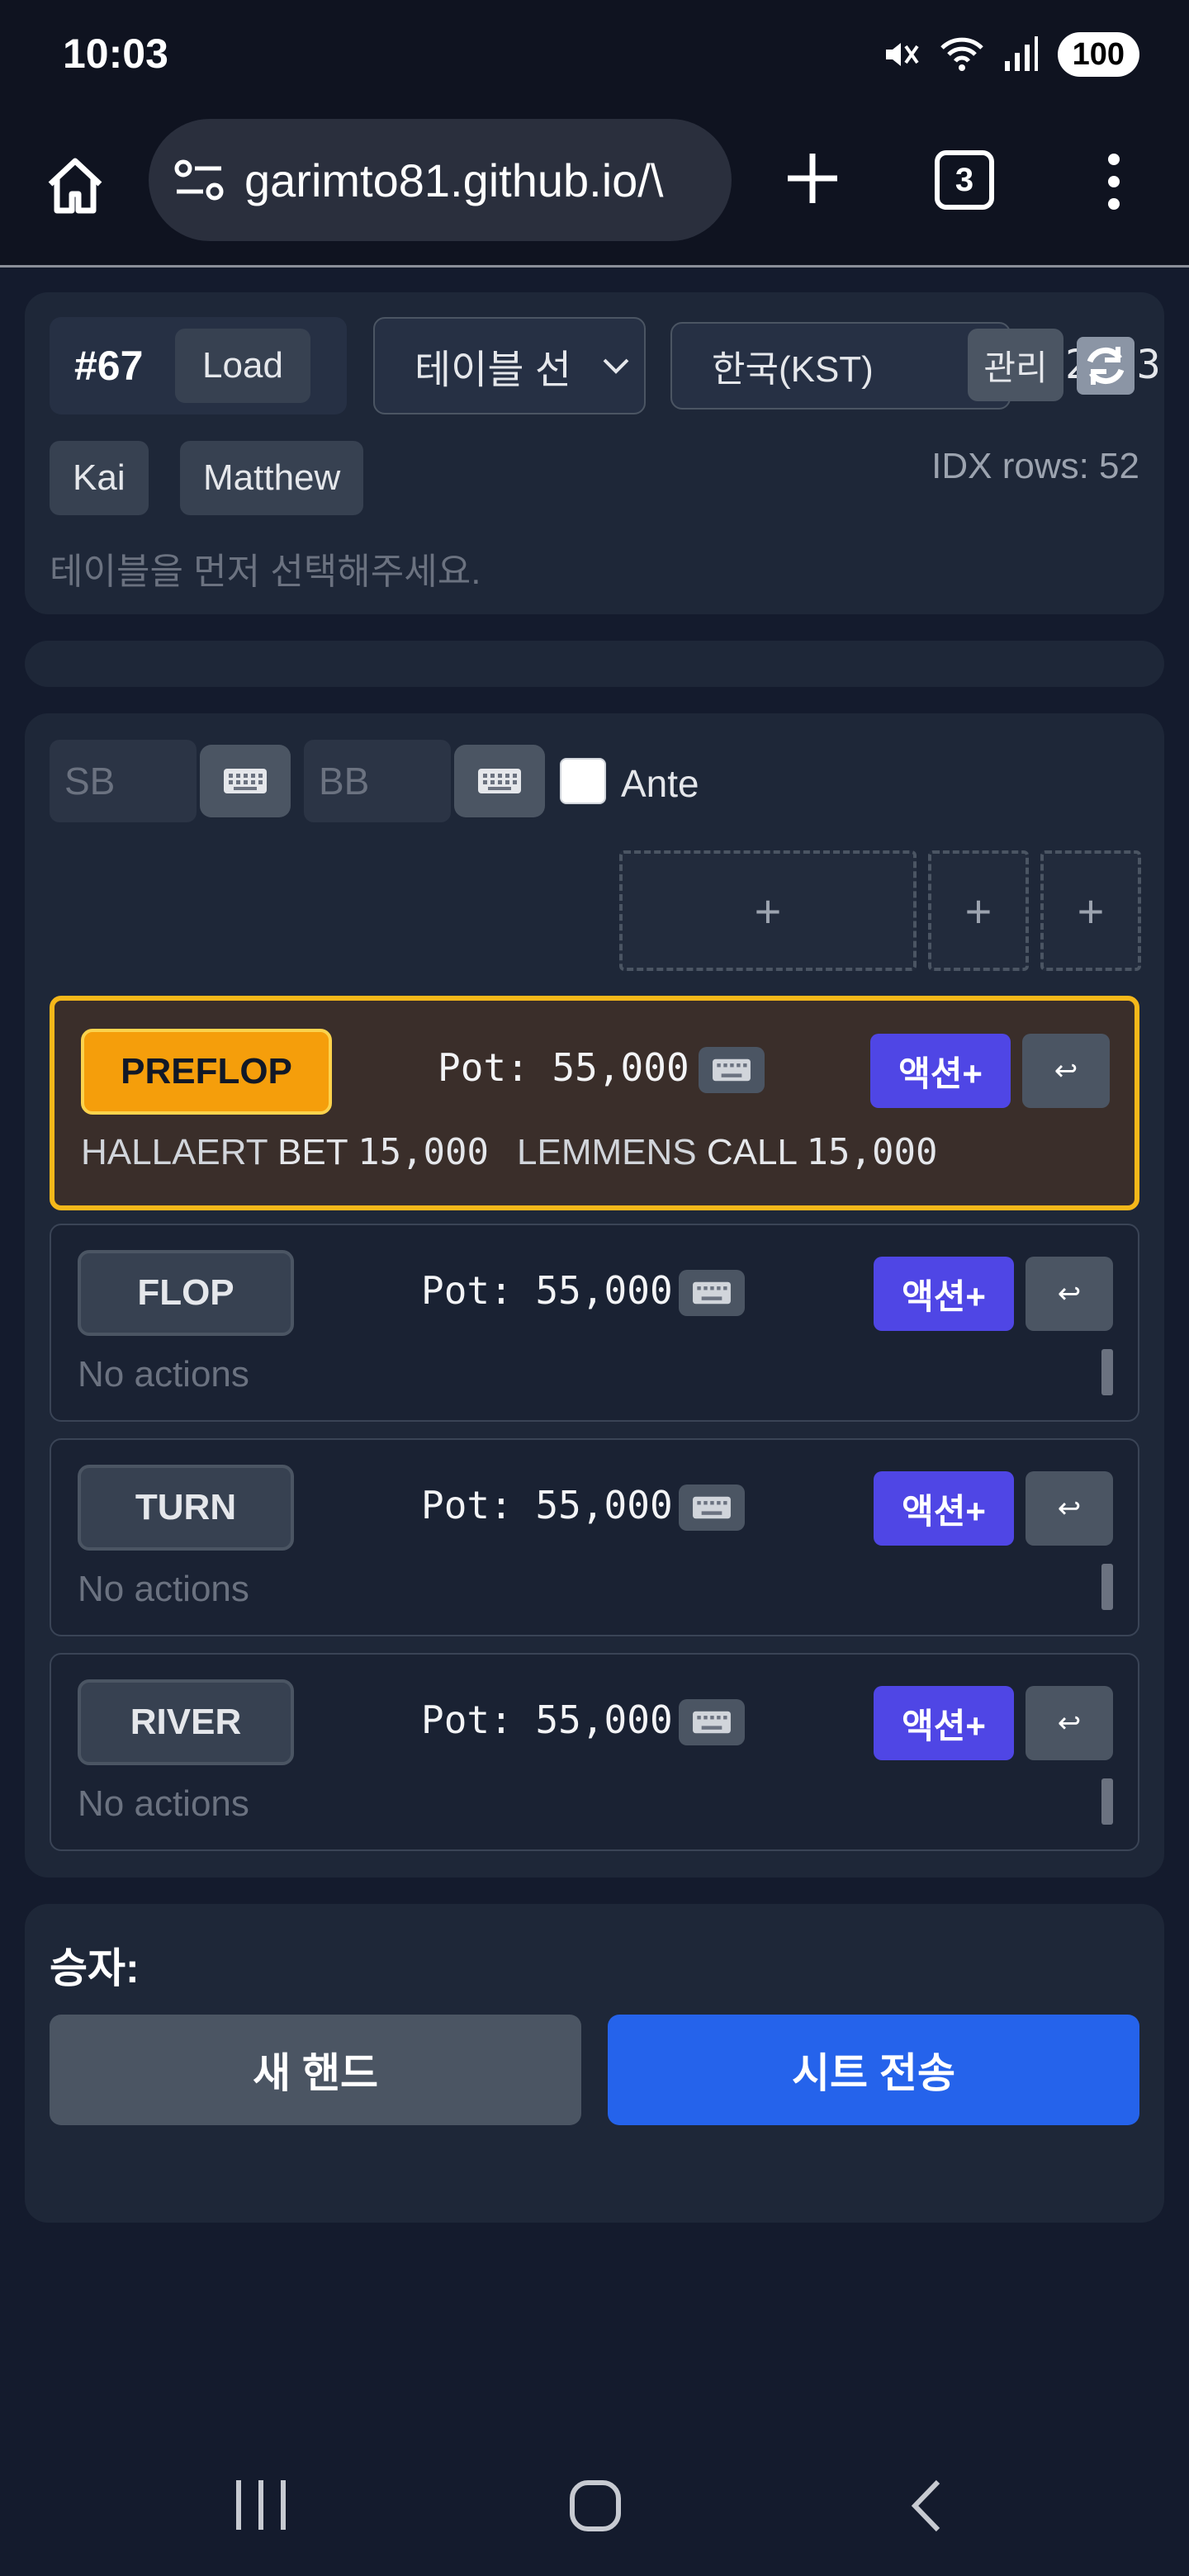 The image size is (1189, 2576). Describe the element at coordinates (1098, 54) in the screenshot. I see `battery-indicator: 100` at that location.